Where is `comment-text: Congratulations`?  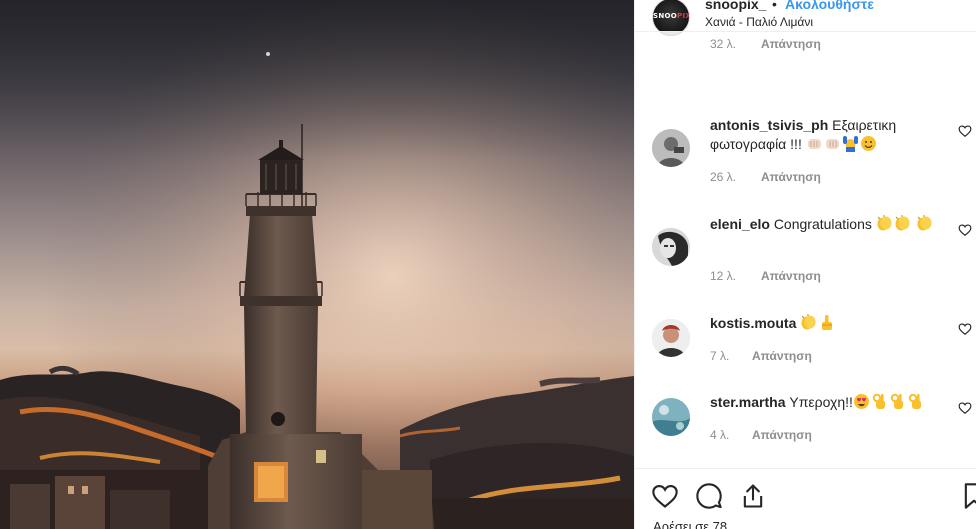
comment-text: Congratulations is located at coordinates (822, 224).